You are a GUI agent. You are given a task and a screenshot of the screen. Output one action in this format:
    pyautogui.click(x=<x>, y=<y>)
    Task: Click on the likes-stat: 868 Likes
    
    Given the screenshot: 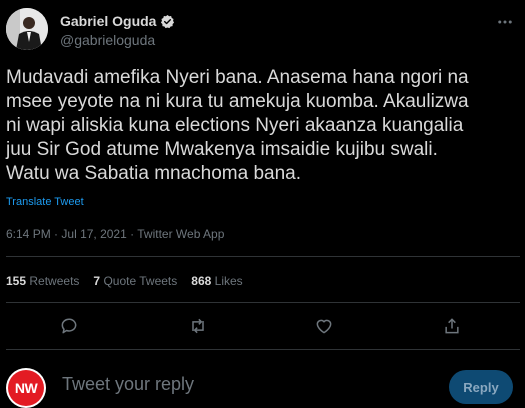 What is the action you would take?
    pyautogui.click(x=216, y=281)
    